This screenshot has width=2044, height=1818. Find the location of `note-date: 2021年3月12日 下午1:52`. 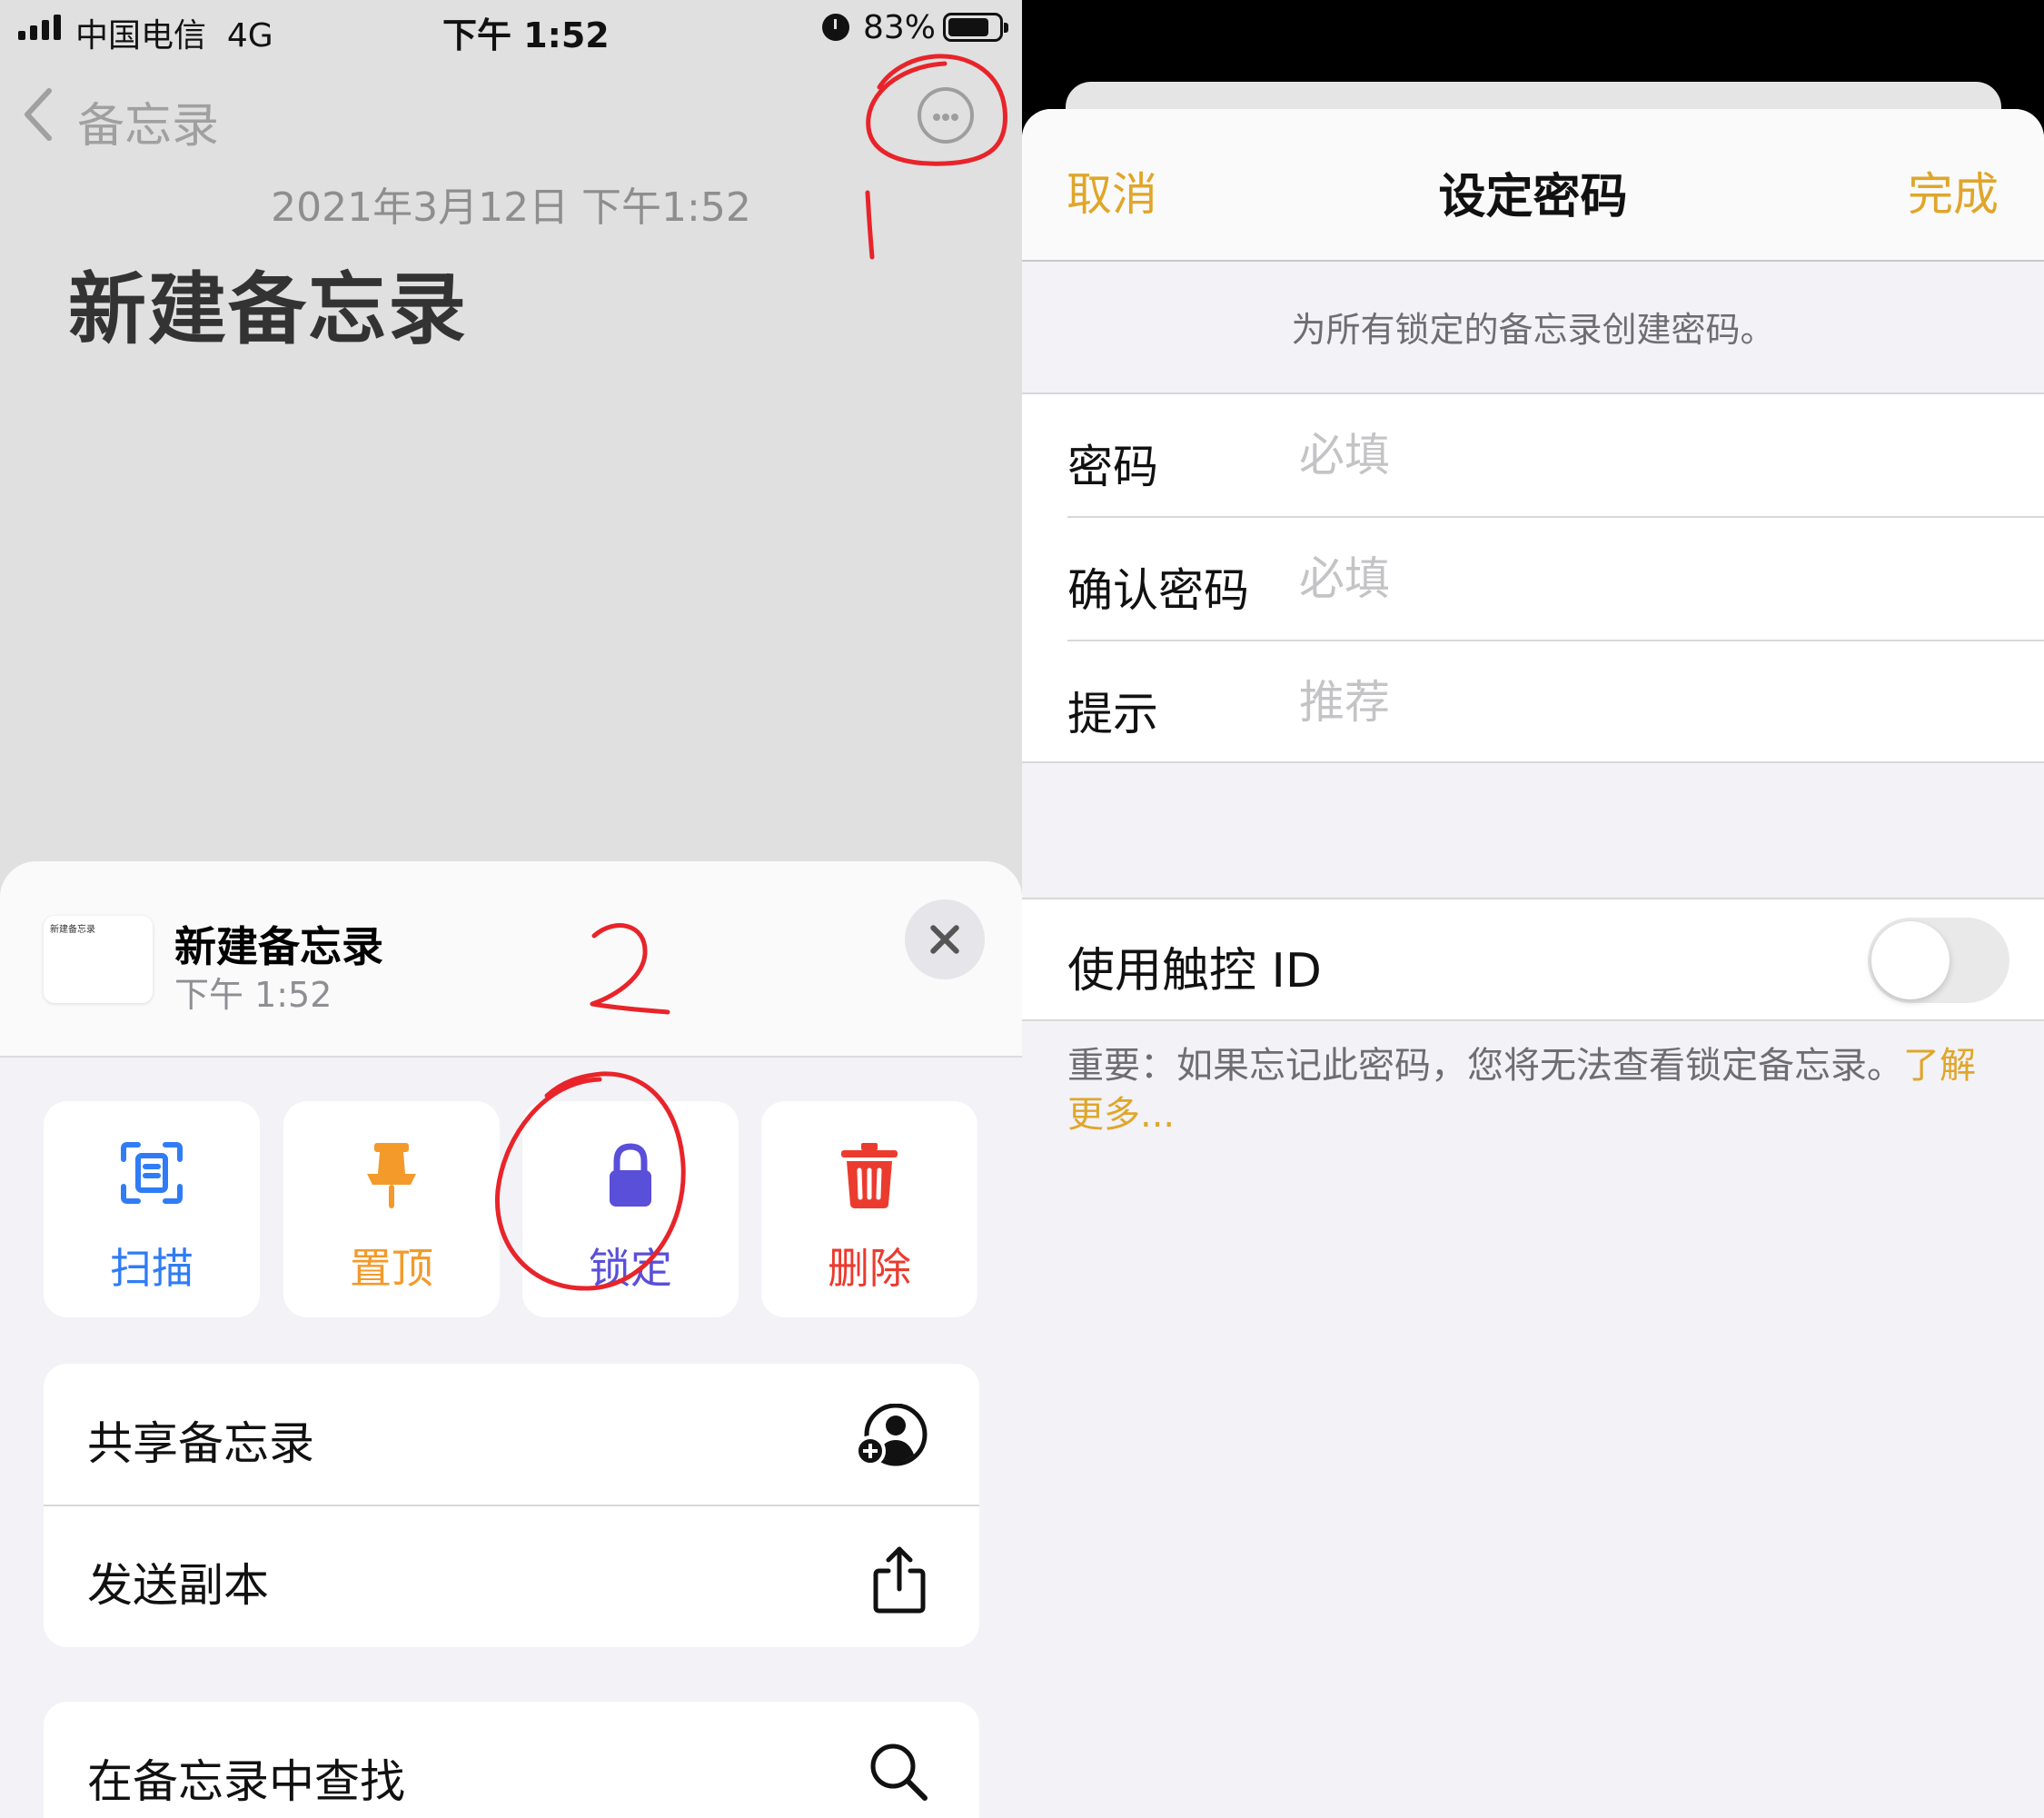

note-date: 2021年3月12日 下午1:52 is located at coordinates (511, 207).